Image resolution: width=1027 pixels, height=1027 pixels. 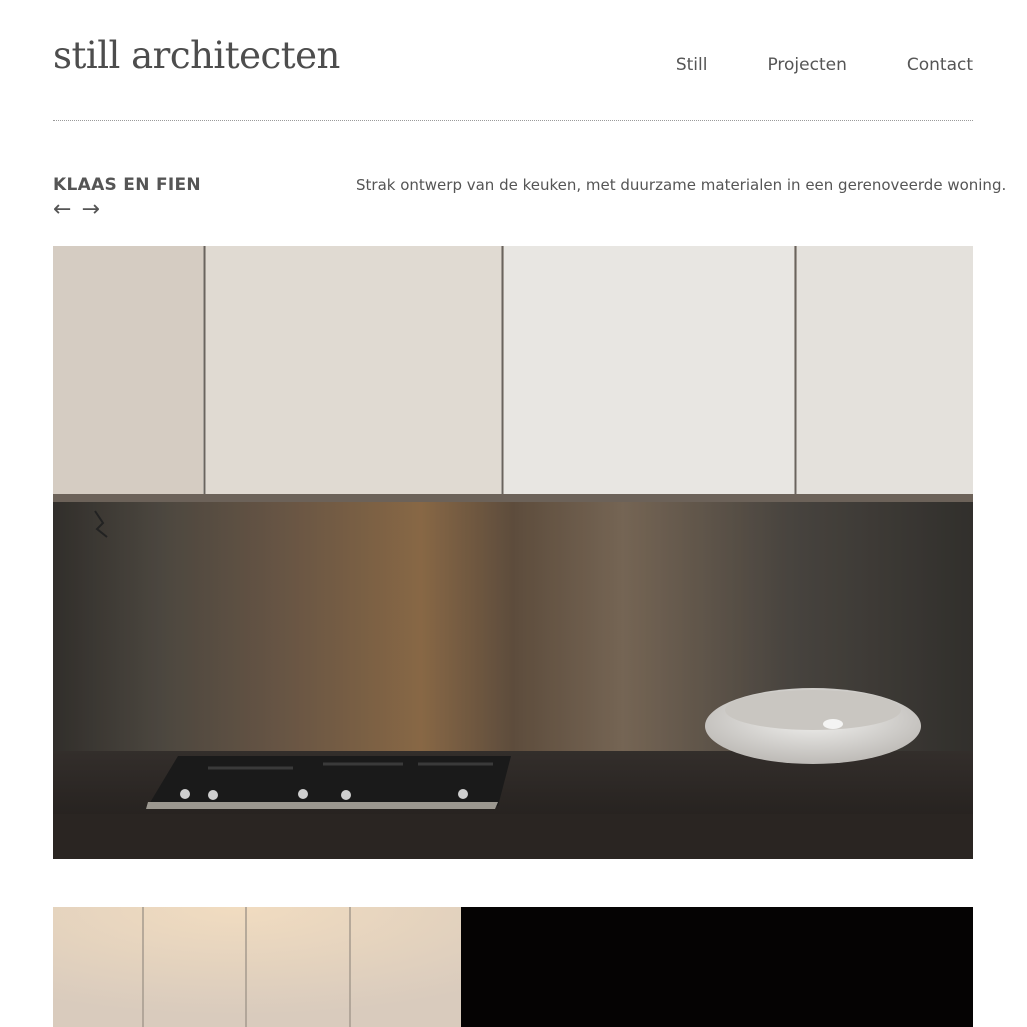 I want to click on project-photo-dark, so click(x=717, y=967).